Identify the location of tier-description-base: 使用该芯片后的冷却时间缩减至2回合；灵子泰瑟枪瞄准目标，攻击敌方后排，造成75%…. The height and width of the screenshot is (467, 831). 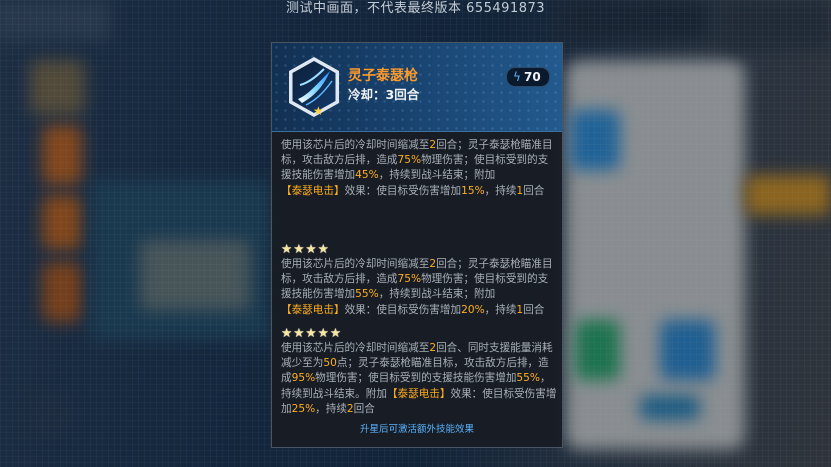
(419, 168).